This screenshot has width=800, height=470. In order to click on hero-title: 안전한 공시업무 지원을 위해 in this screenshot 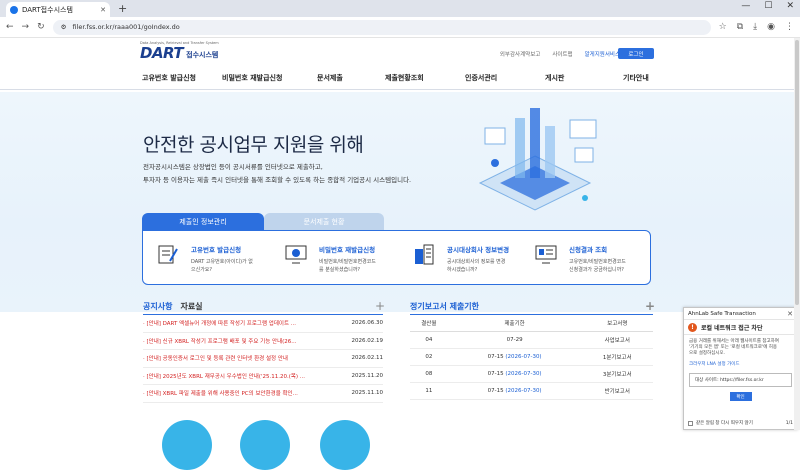, I will do `click(253, 145)`.